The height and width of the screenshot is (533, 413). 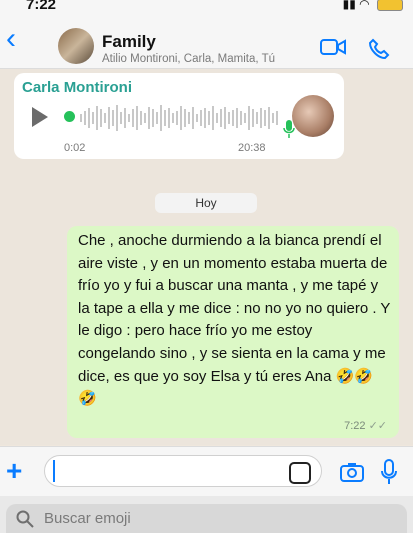 I want to click on video-call-icon, so click(x=333, y=49).